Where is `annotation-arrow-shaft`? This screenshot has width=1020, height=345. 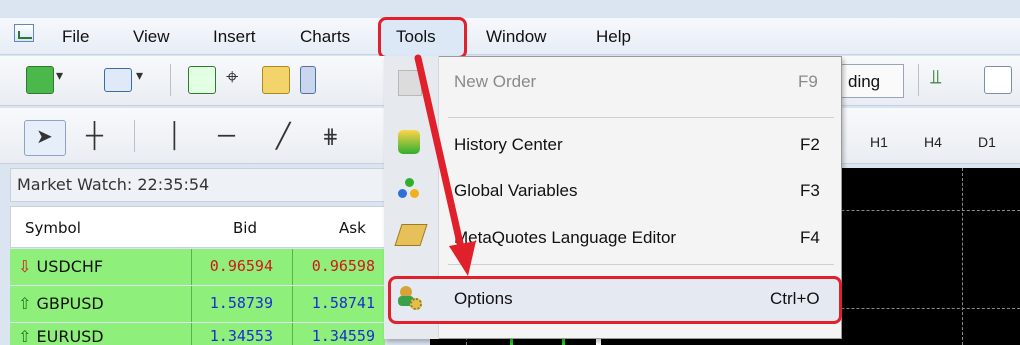
annotation-arrow-shaft is located at coordinates (440, 155).